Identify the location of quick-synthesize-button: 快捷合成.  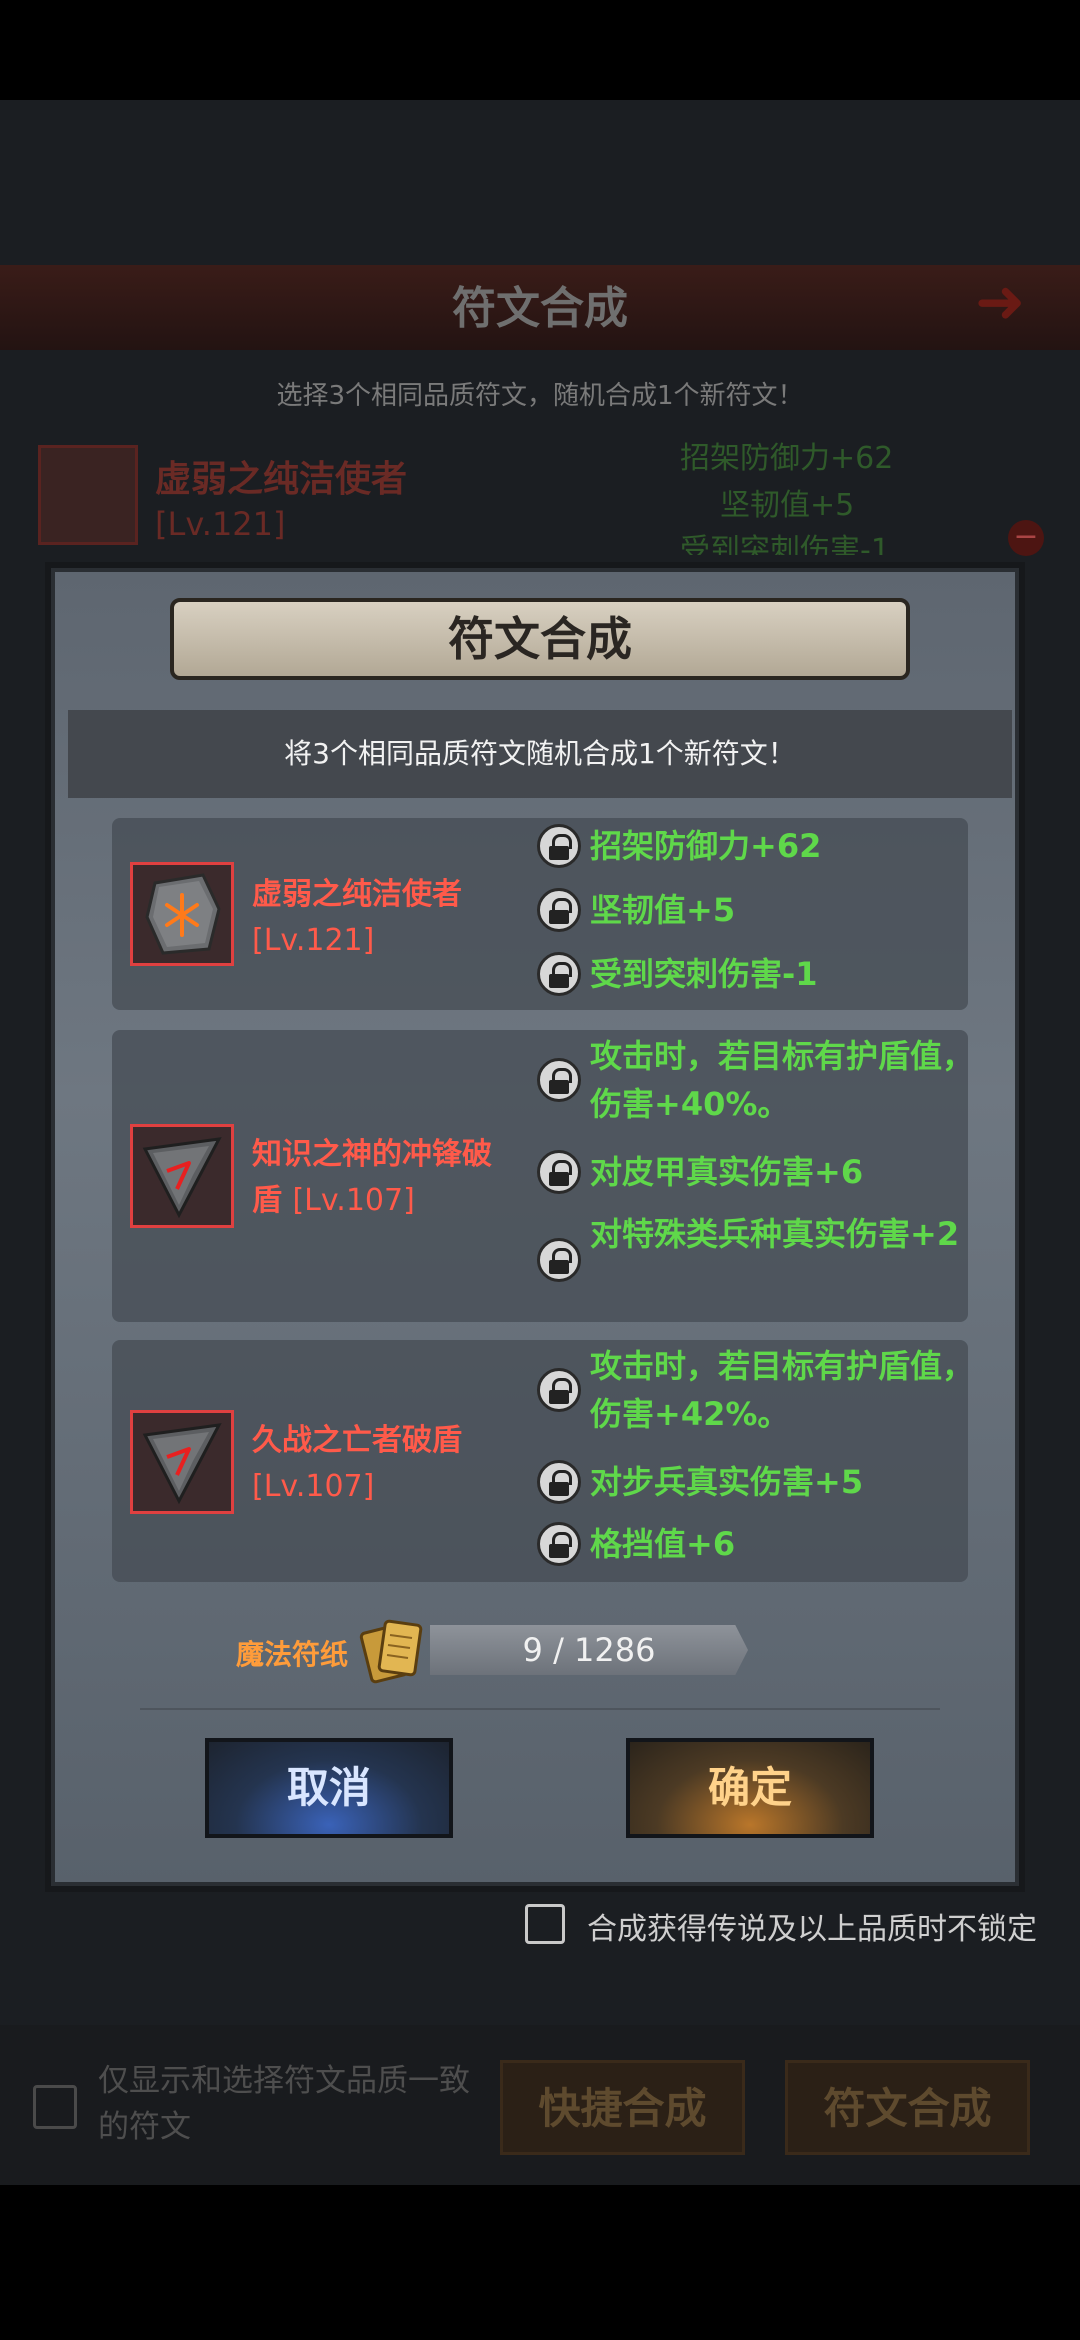
(622, 2107).